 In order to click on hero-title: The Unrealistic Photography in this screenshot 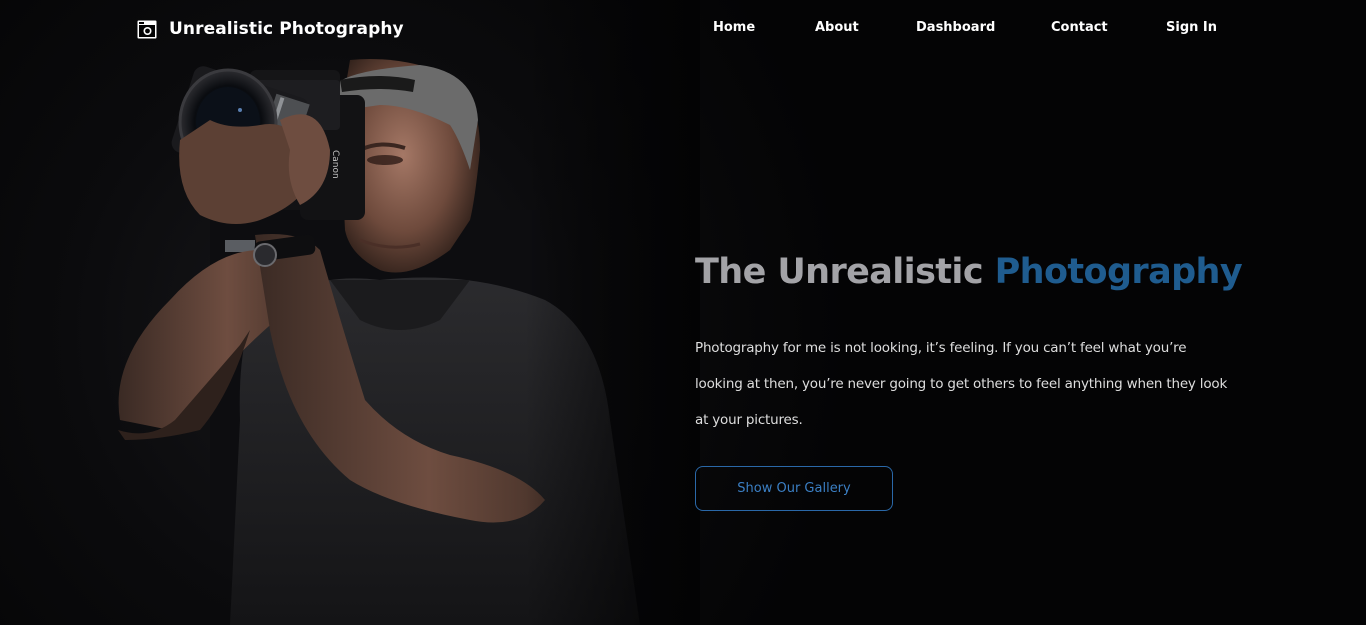, I will do `click(969, 272)`.